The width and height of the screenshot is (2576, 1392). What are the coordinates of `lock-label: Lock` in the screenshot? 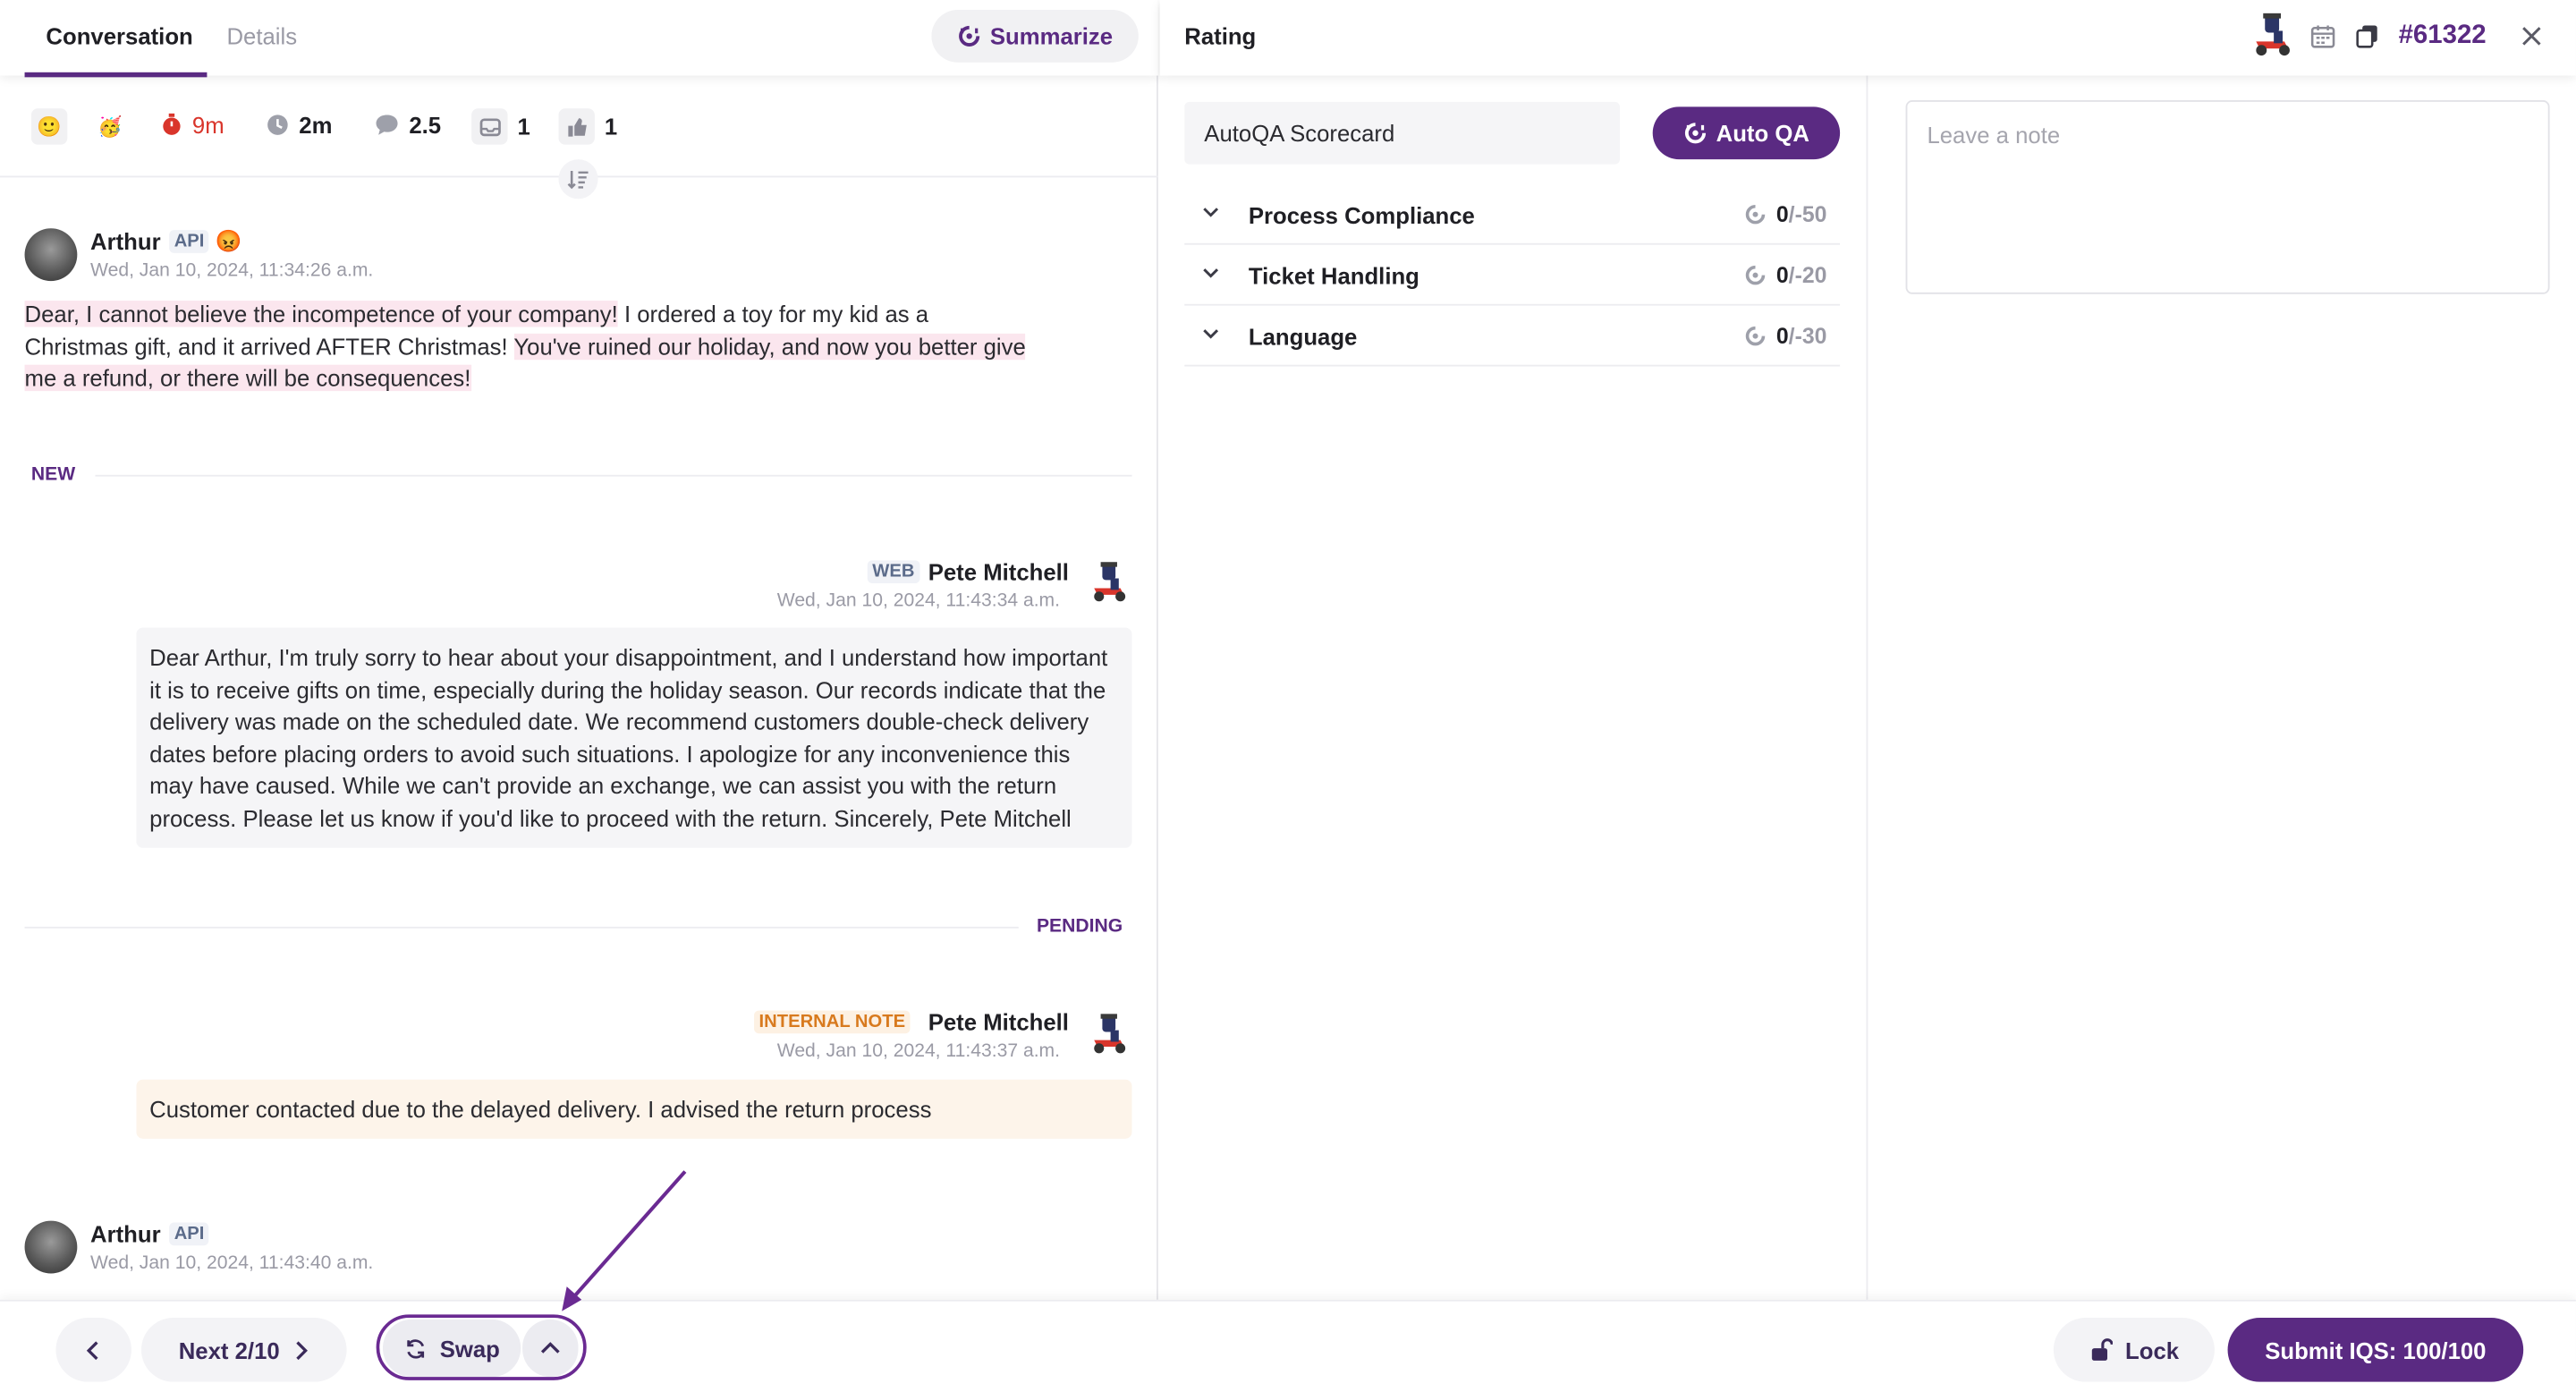 It's located at (2152, 1350).